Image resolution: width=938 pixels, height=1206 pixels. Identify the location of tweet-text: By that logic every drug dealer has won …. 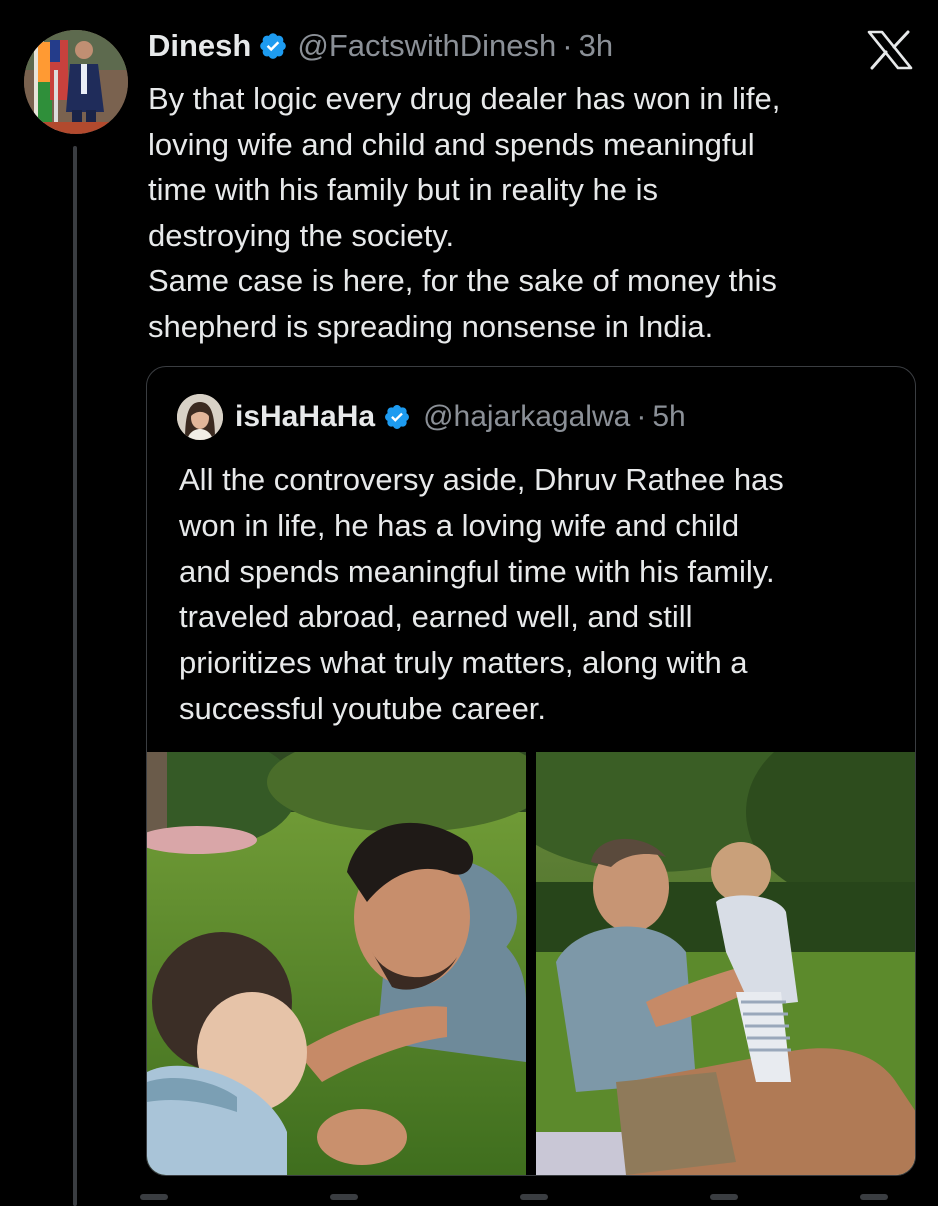
(464, 212).